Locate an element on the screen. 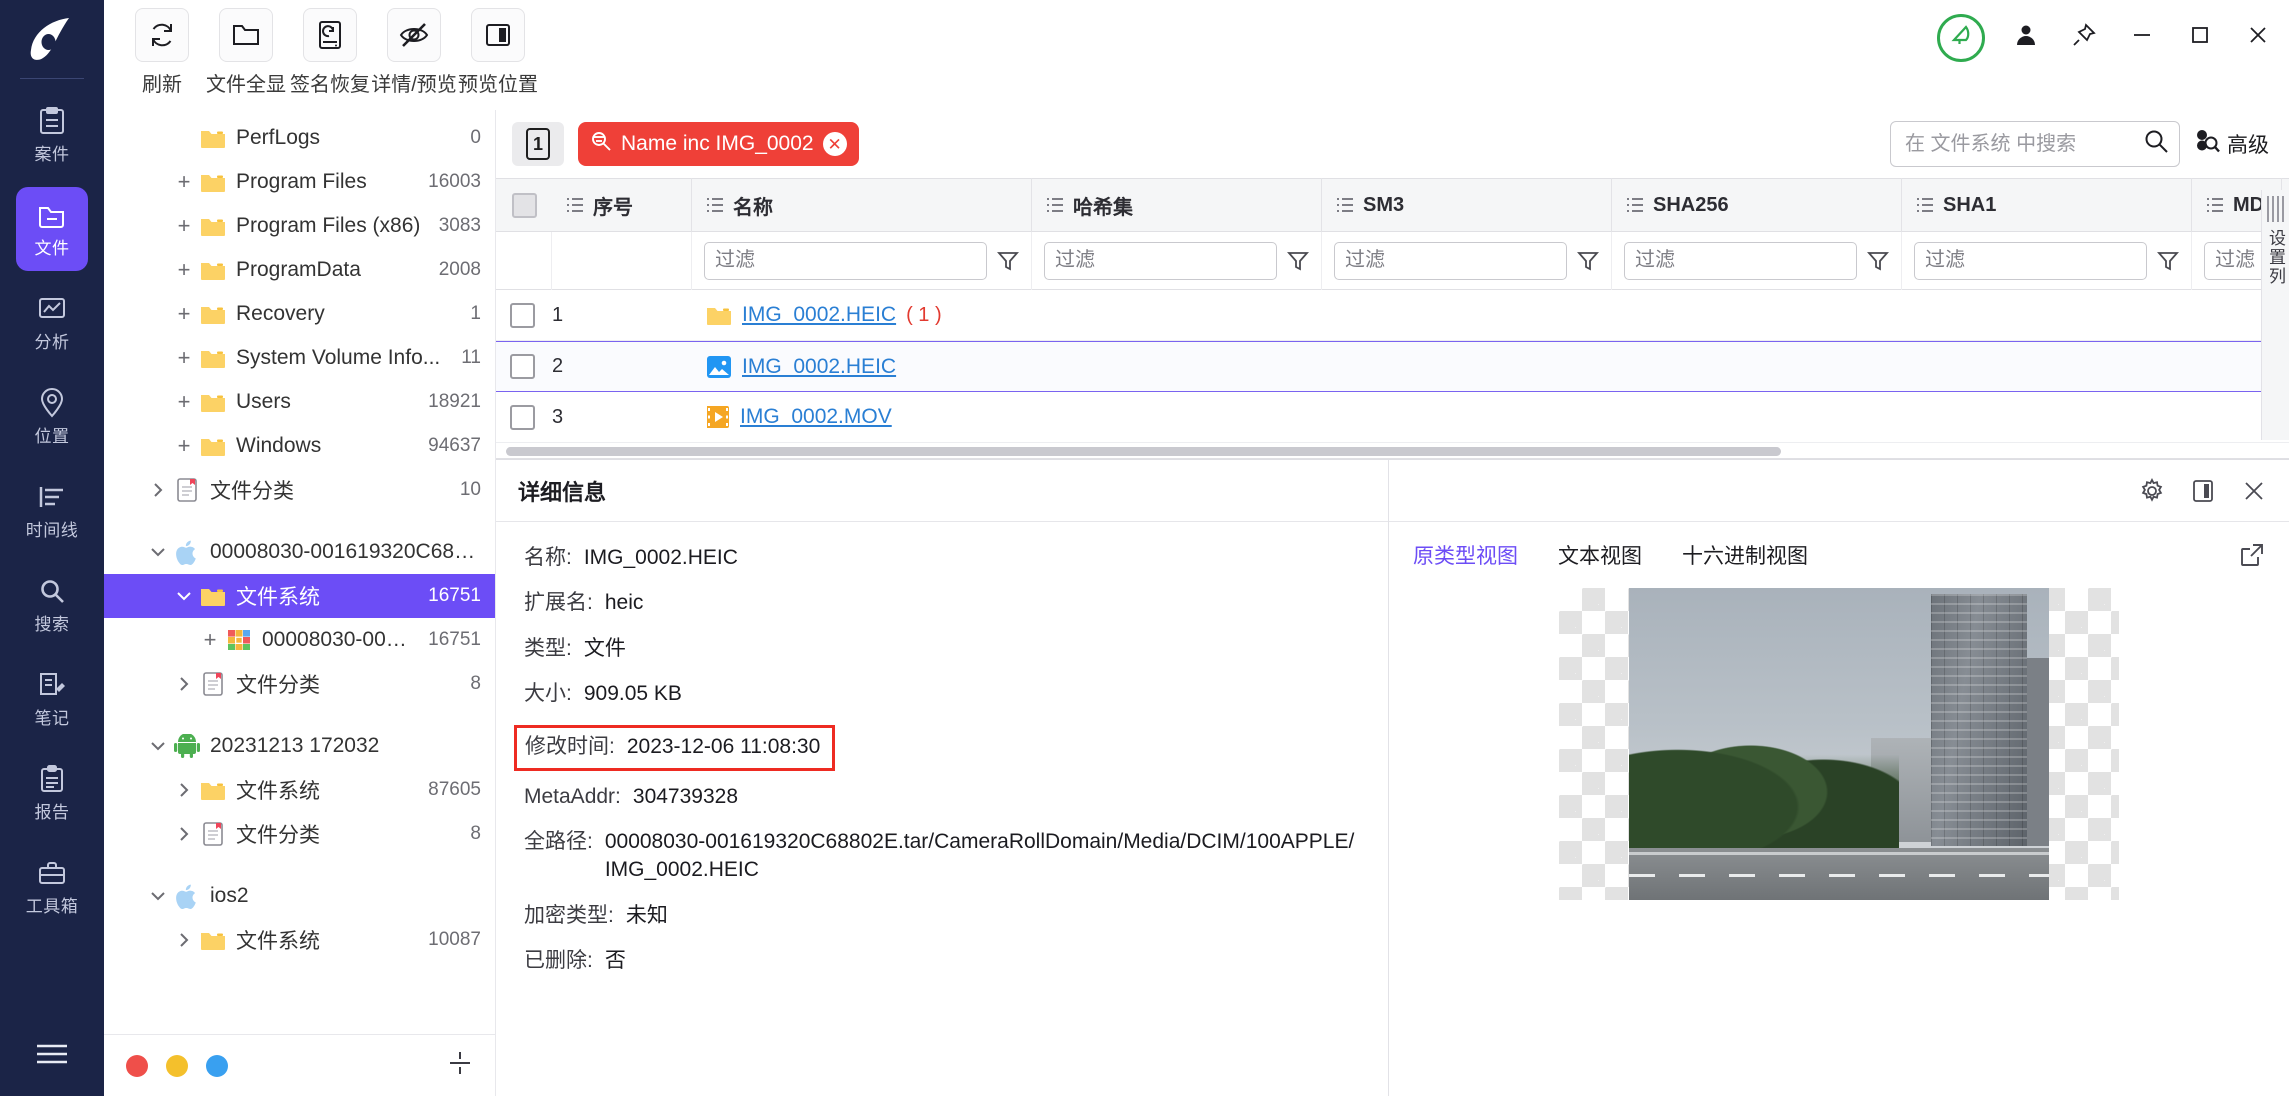  search-icon is located at coordinates (2156, 144).